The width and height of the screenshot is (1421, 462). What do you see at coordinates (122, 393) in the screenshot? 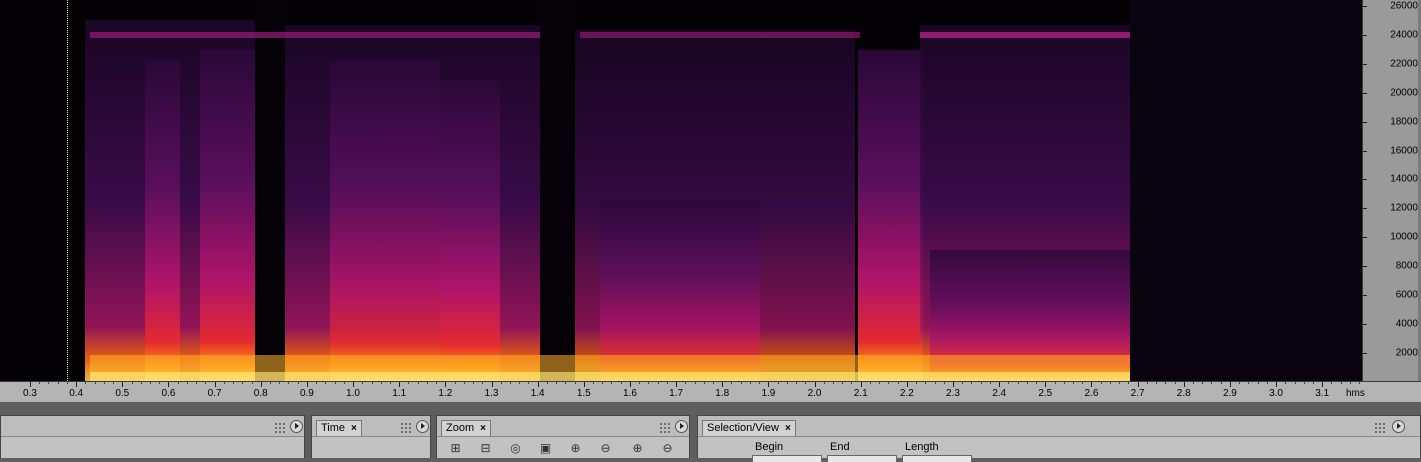
I see `time-tick-label: 0.5` at bounding box center [122, 393].